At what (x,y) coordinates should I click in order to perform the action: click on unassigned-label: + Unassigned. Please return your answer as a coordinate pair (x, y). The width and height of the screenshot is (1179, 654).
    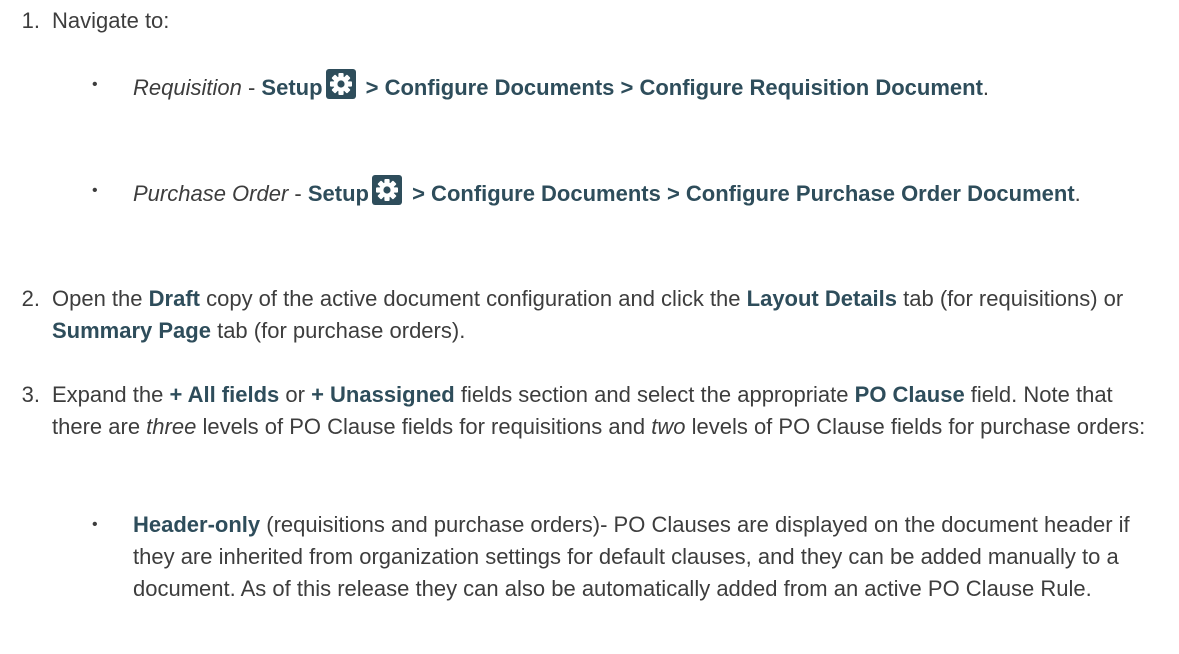
    Looking at the image, I should click on (383, 394).